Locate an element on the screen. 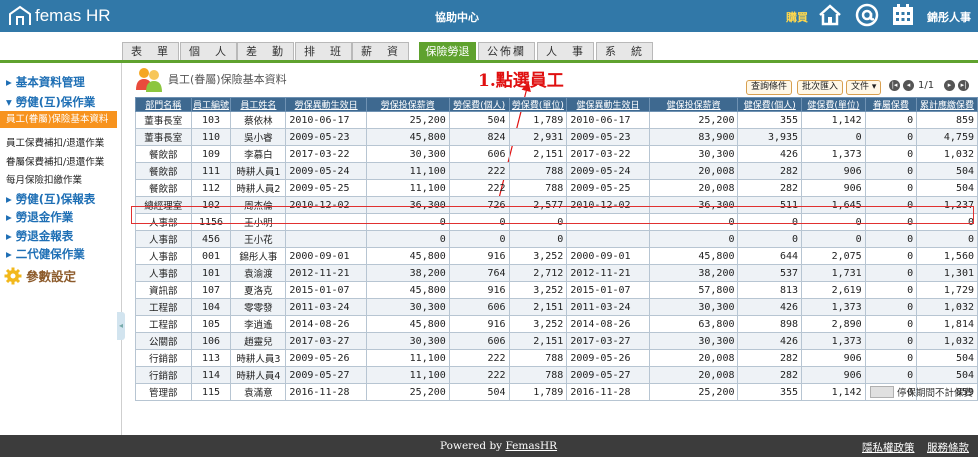 The image size is (978, 457). column-header-4: 勞保投保薪資 is located at coordinates (407, 104).